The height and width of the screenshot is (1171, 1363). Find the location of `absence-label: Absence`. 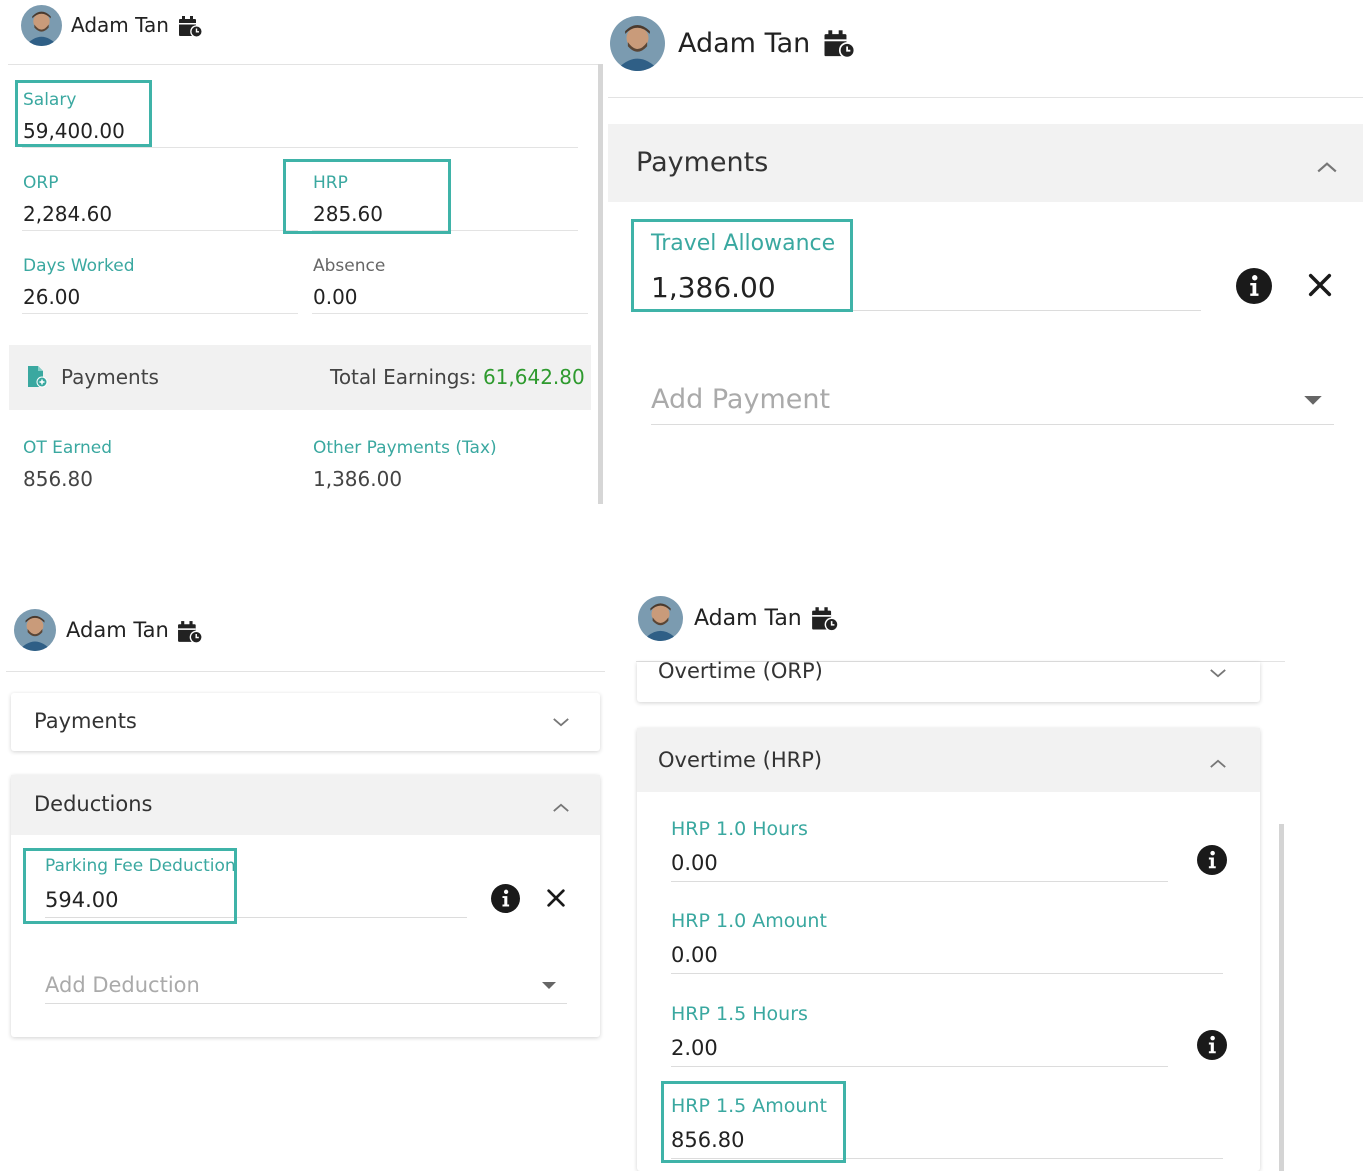

absence-label: Absence is located at coordinates (349, 266).